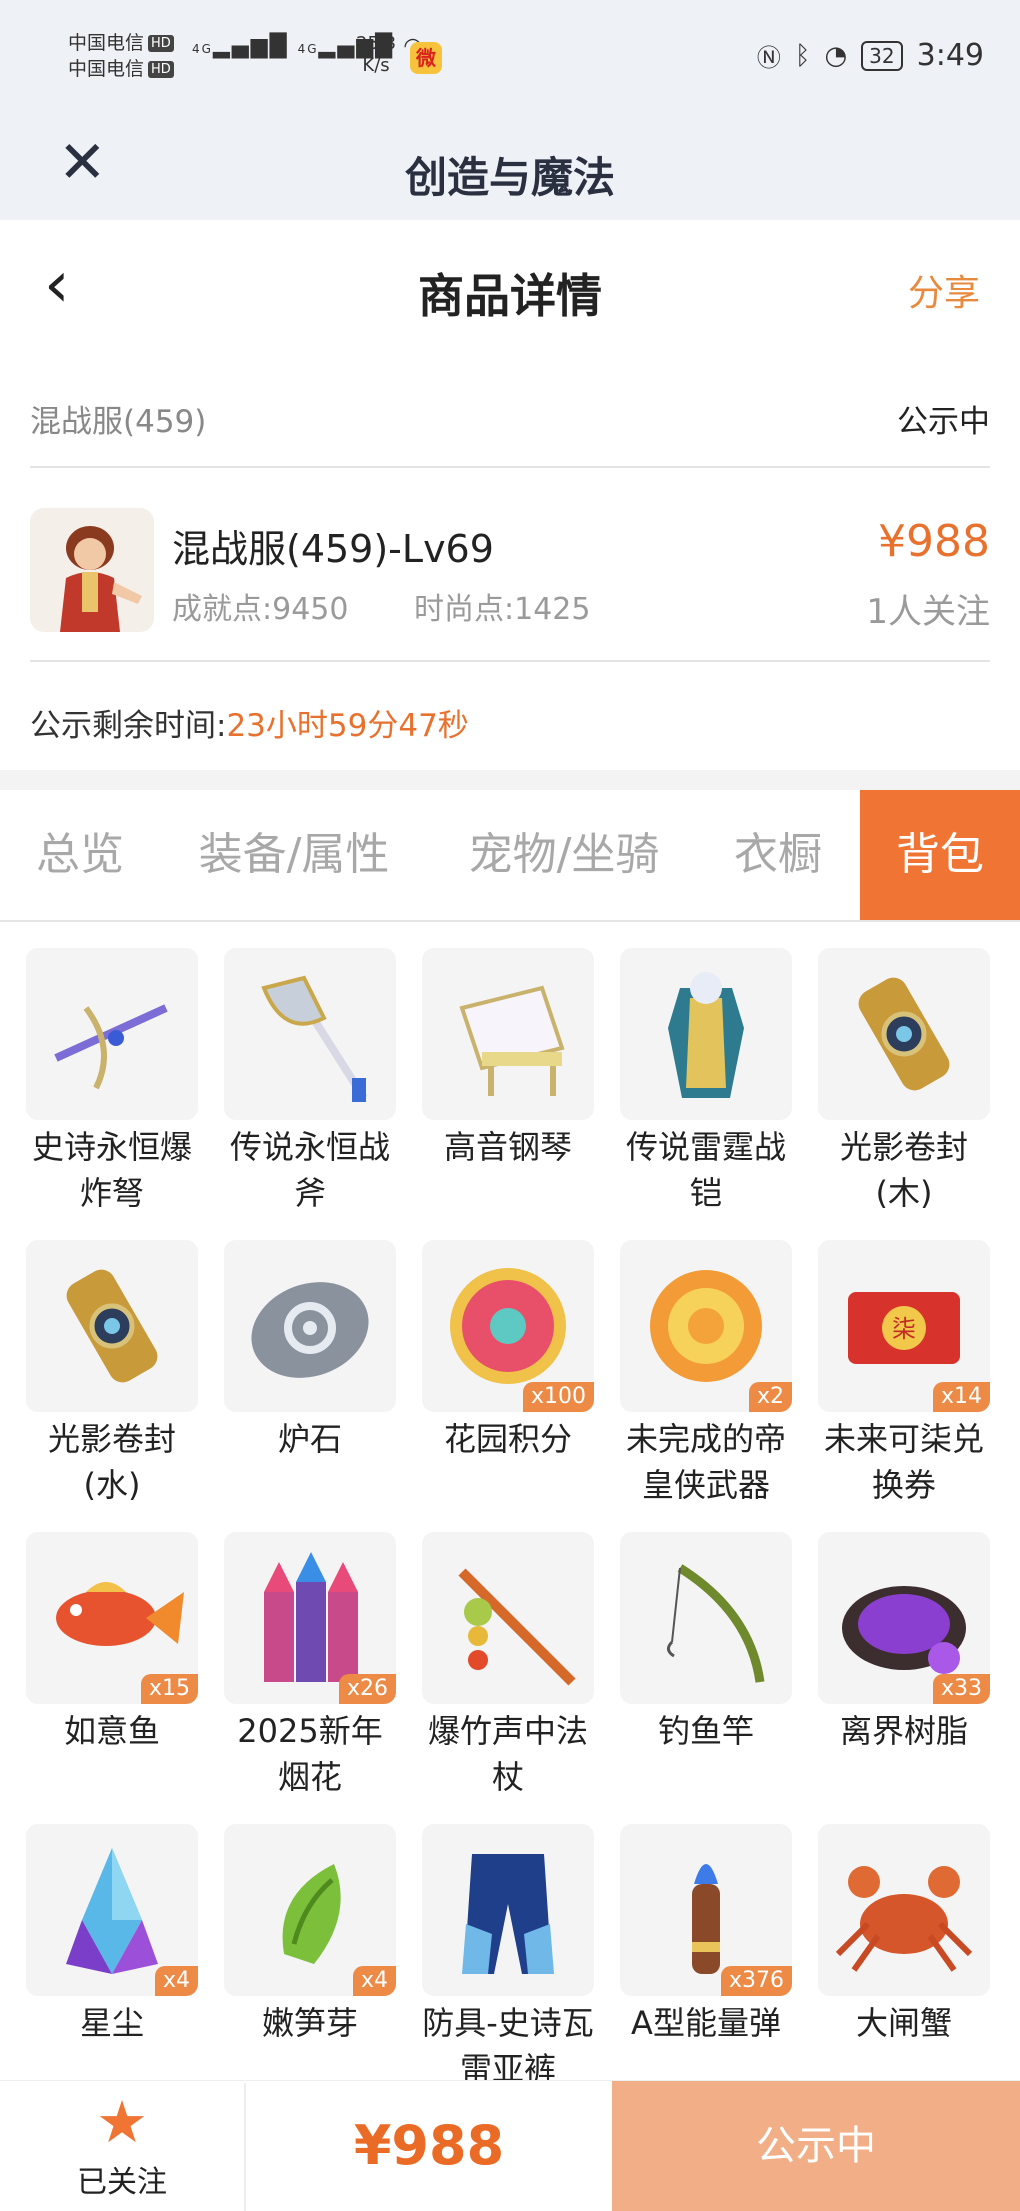 This screenshot has width=1020, height=2211. I want to click on battery-icon: 32, so click(882, 55).